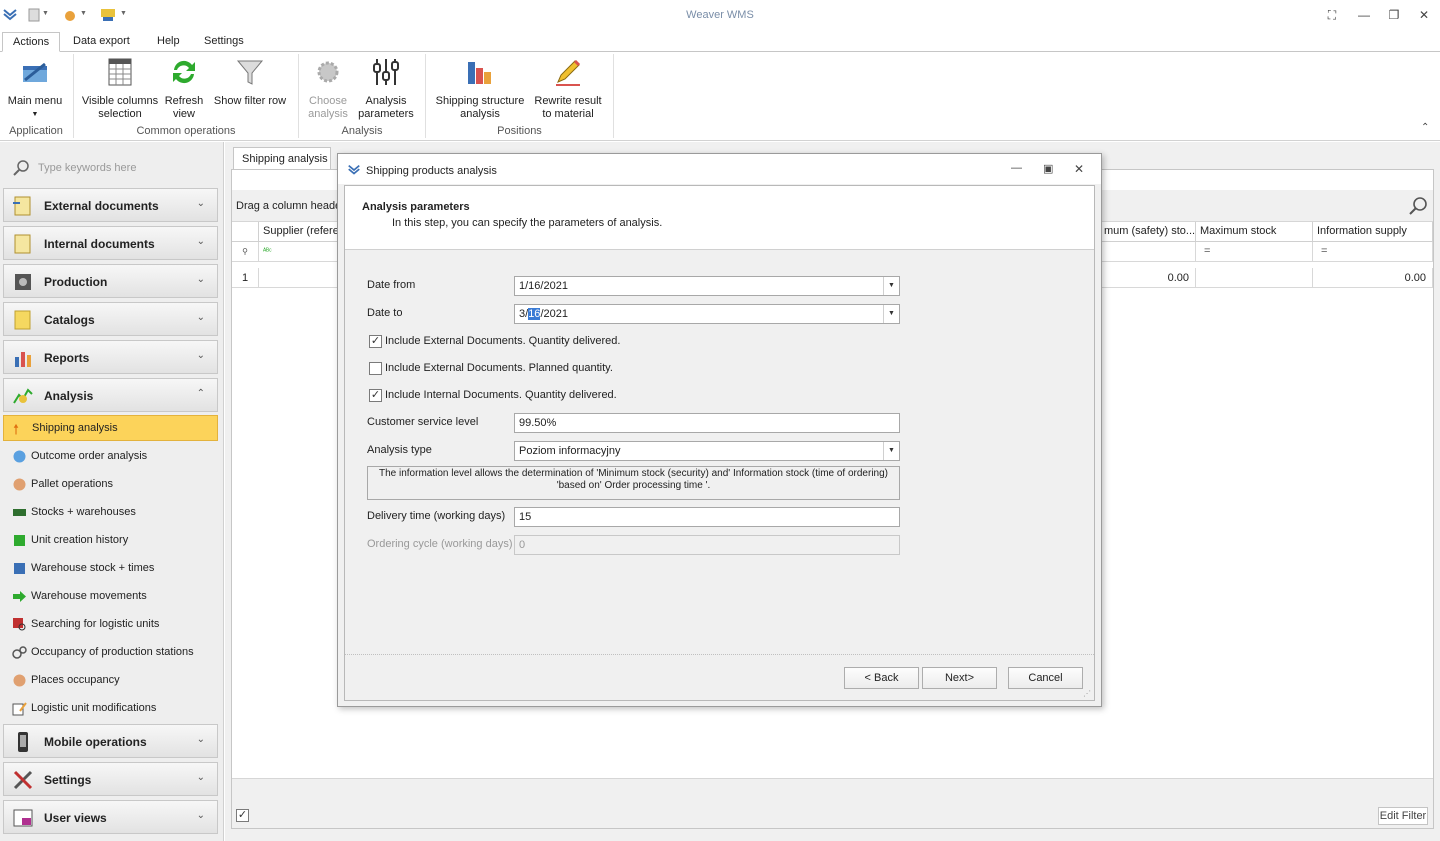 The image size is (1440, 841). Describe the element at coordinates (416, 207) in the screenshot. I see `wizard-heading: Analysis parameters` at that location.